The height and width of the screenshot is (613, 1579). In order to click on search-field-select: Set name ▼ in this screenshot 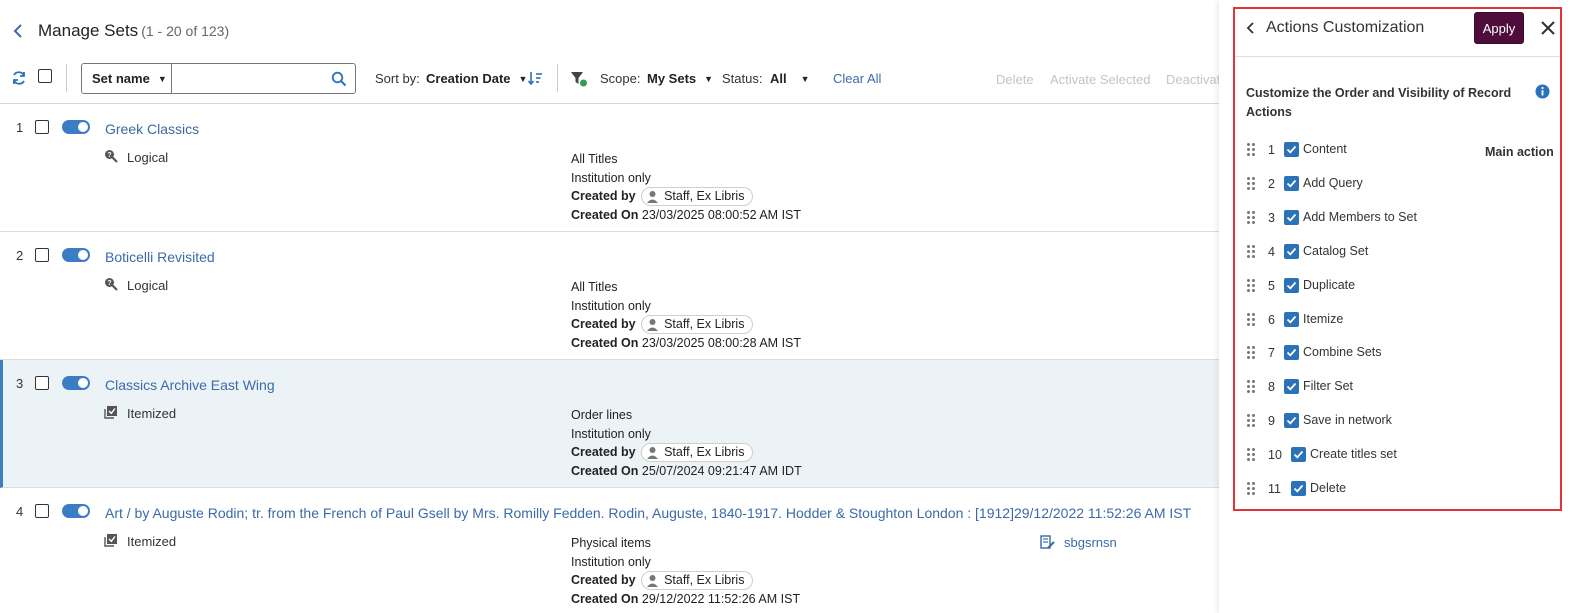, I will do `click(126, 78)`.